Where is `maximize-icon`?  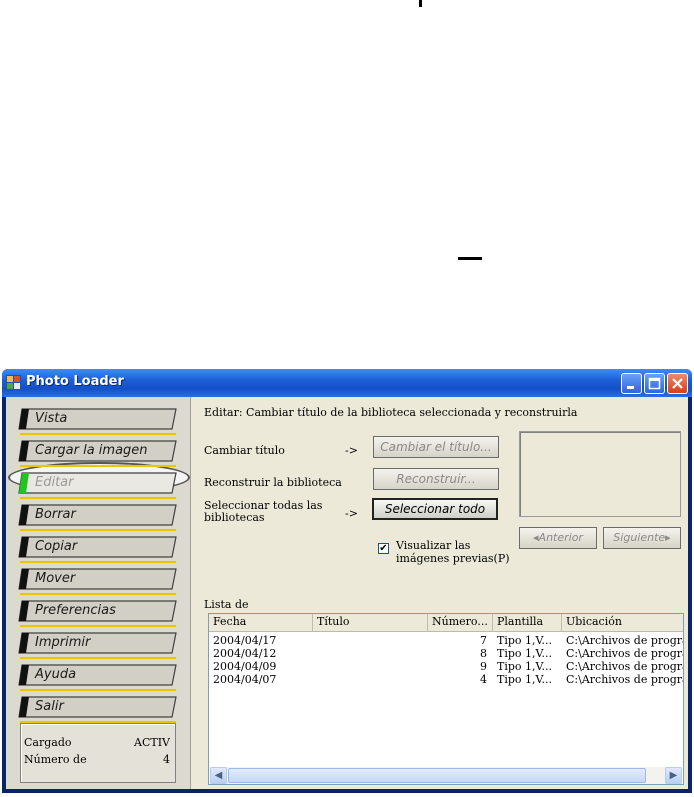
maximize-icon is located at coordinates (654, 383).